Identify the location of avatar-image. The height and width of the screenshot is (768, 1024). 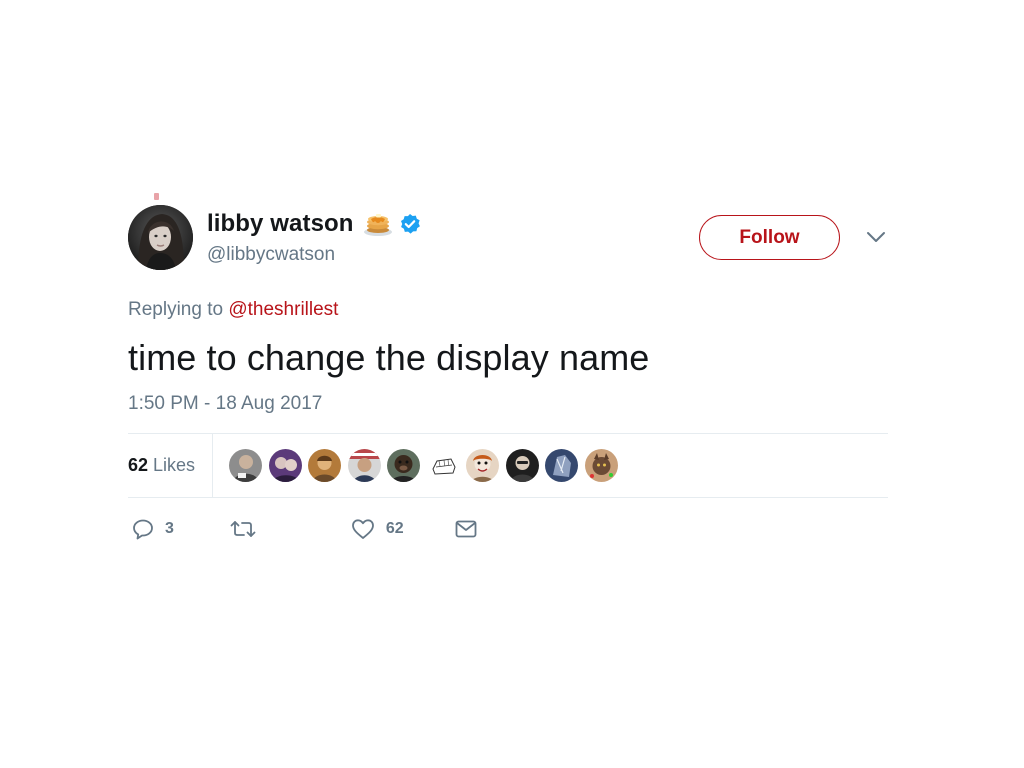
(160, 237).